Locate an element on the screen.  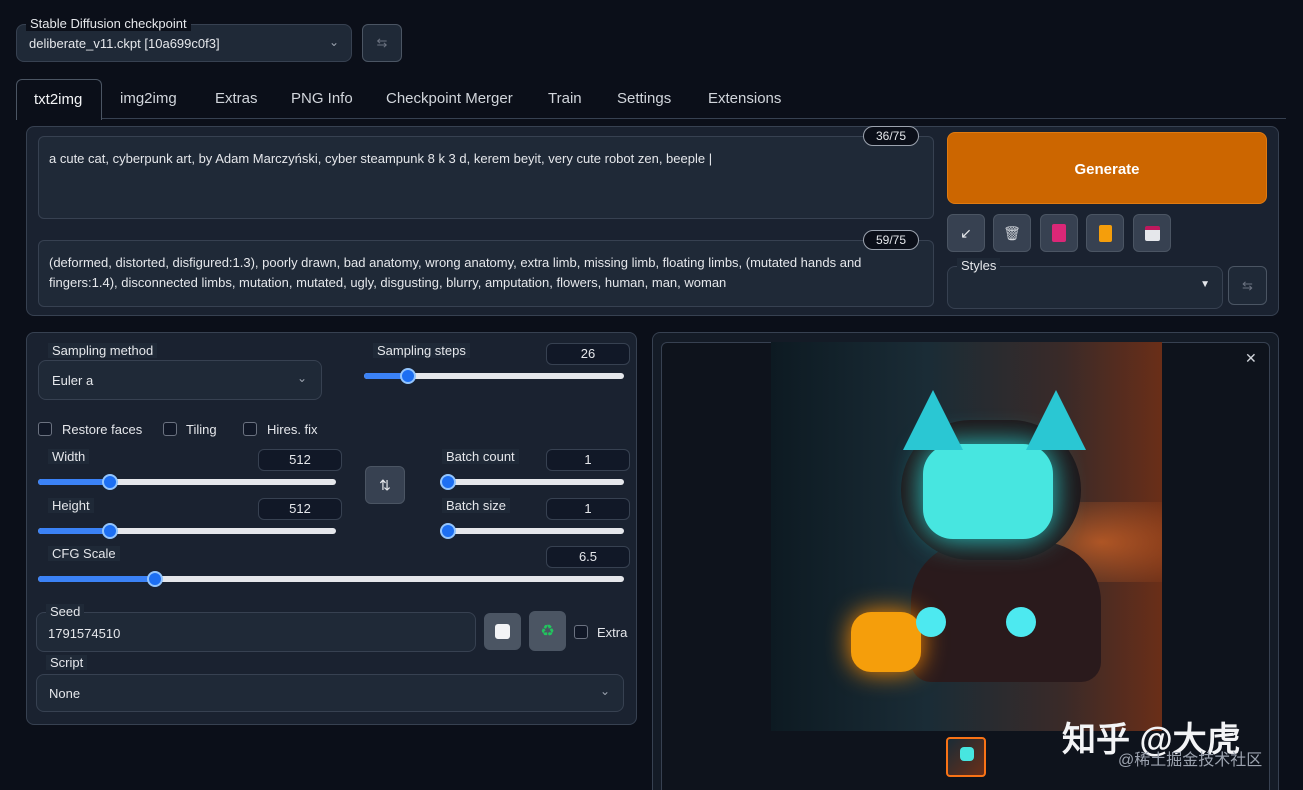
prompt-token-counter: 36/75 is located at coordinates (891, 136).